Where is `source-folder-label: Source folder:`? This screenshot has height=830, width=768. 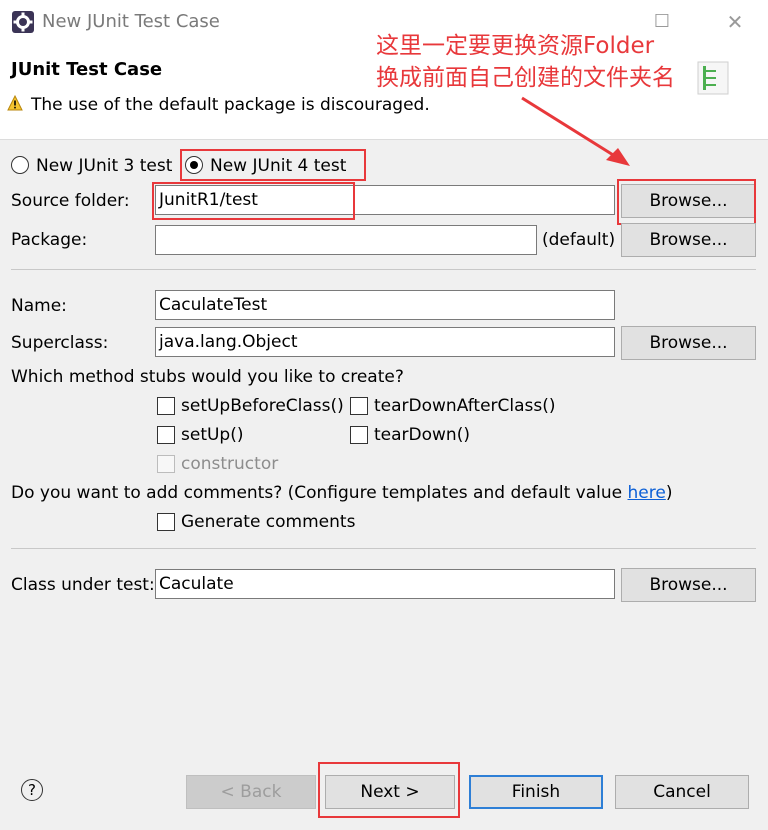
source-folder-label: Source folder: is located at coordinates (70, 201).